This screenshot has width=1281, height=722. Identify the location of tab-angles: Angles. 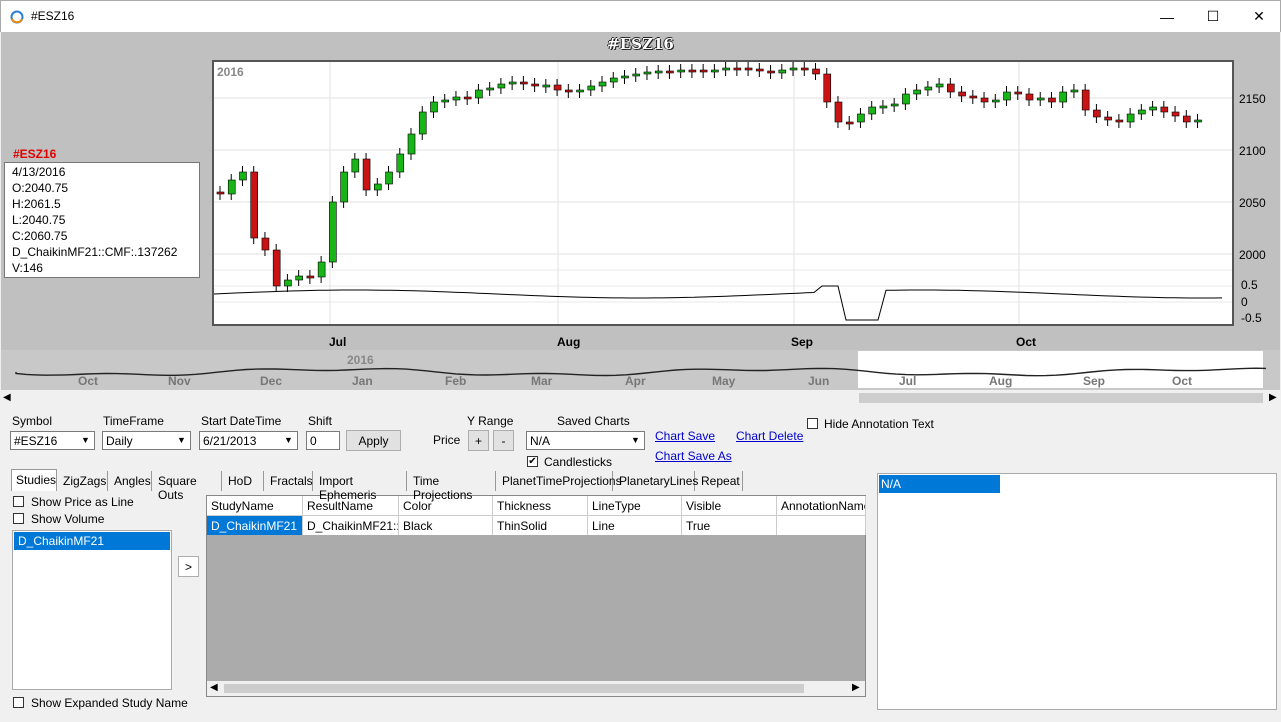
(131, 481).